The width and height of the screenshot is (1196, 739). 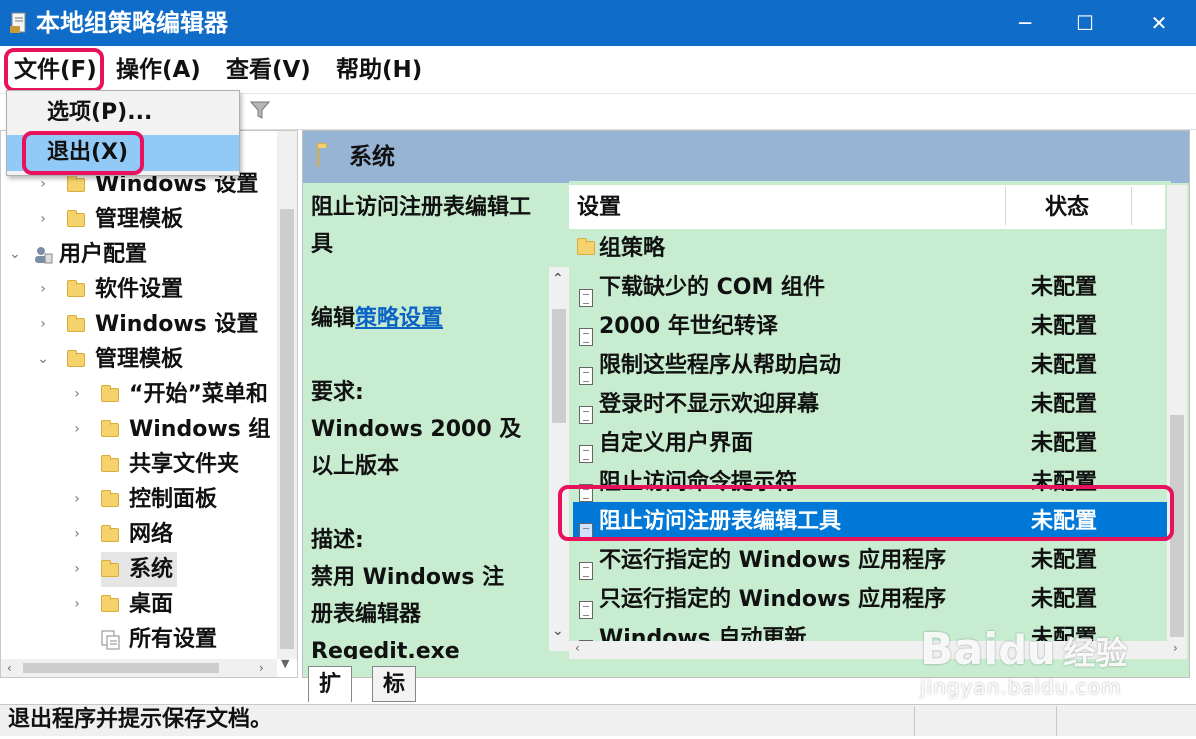 I want to click on watermark-url: jingyan.baidu.com, so click(x=1021, y=687).